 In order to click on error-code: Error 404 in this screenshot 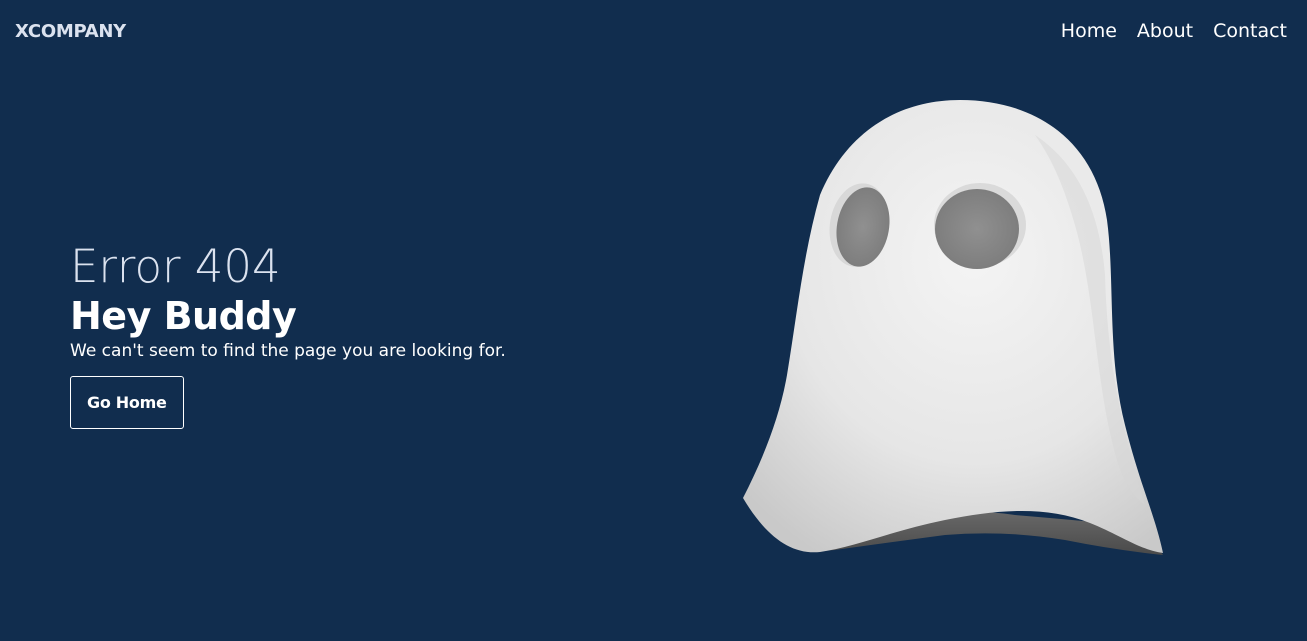, I will do `click(175, 266)`.